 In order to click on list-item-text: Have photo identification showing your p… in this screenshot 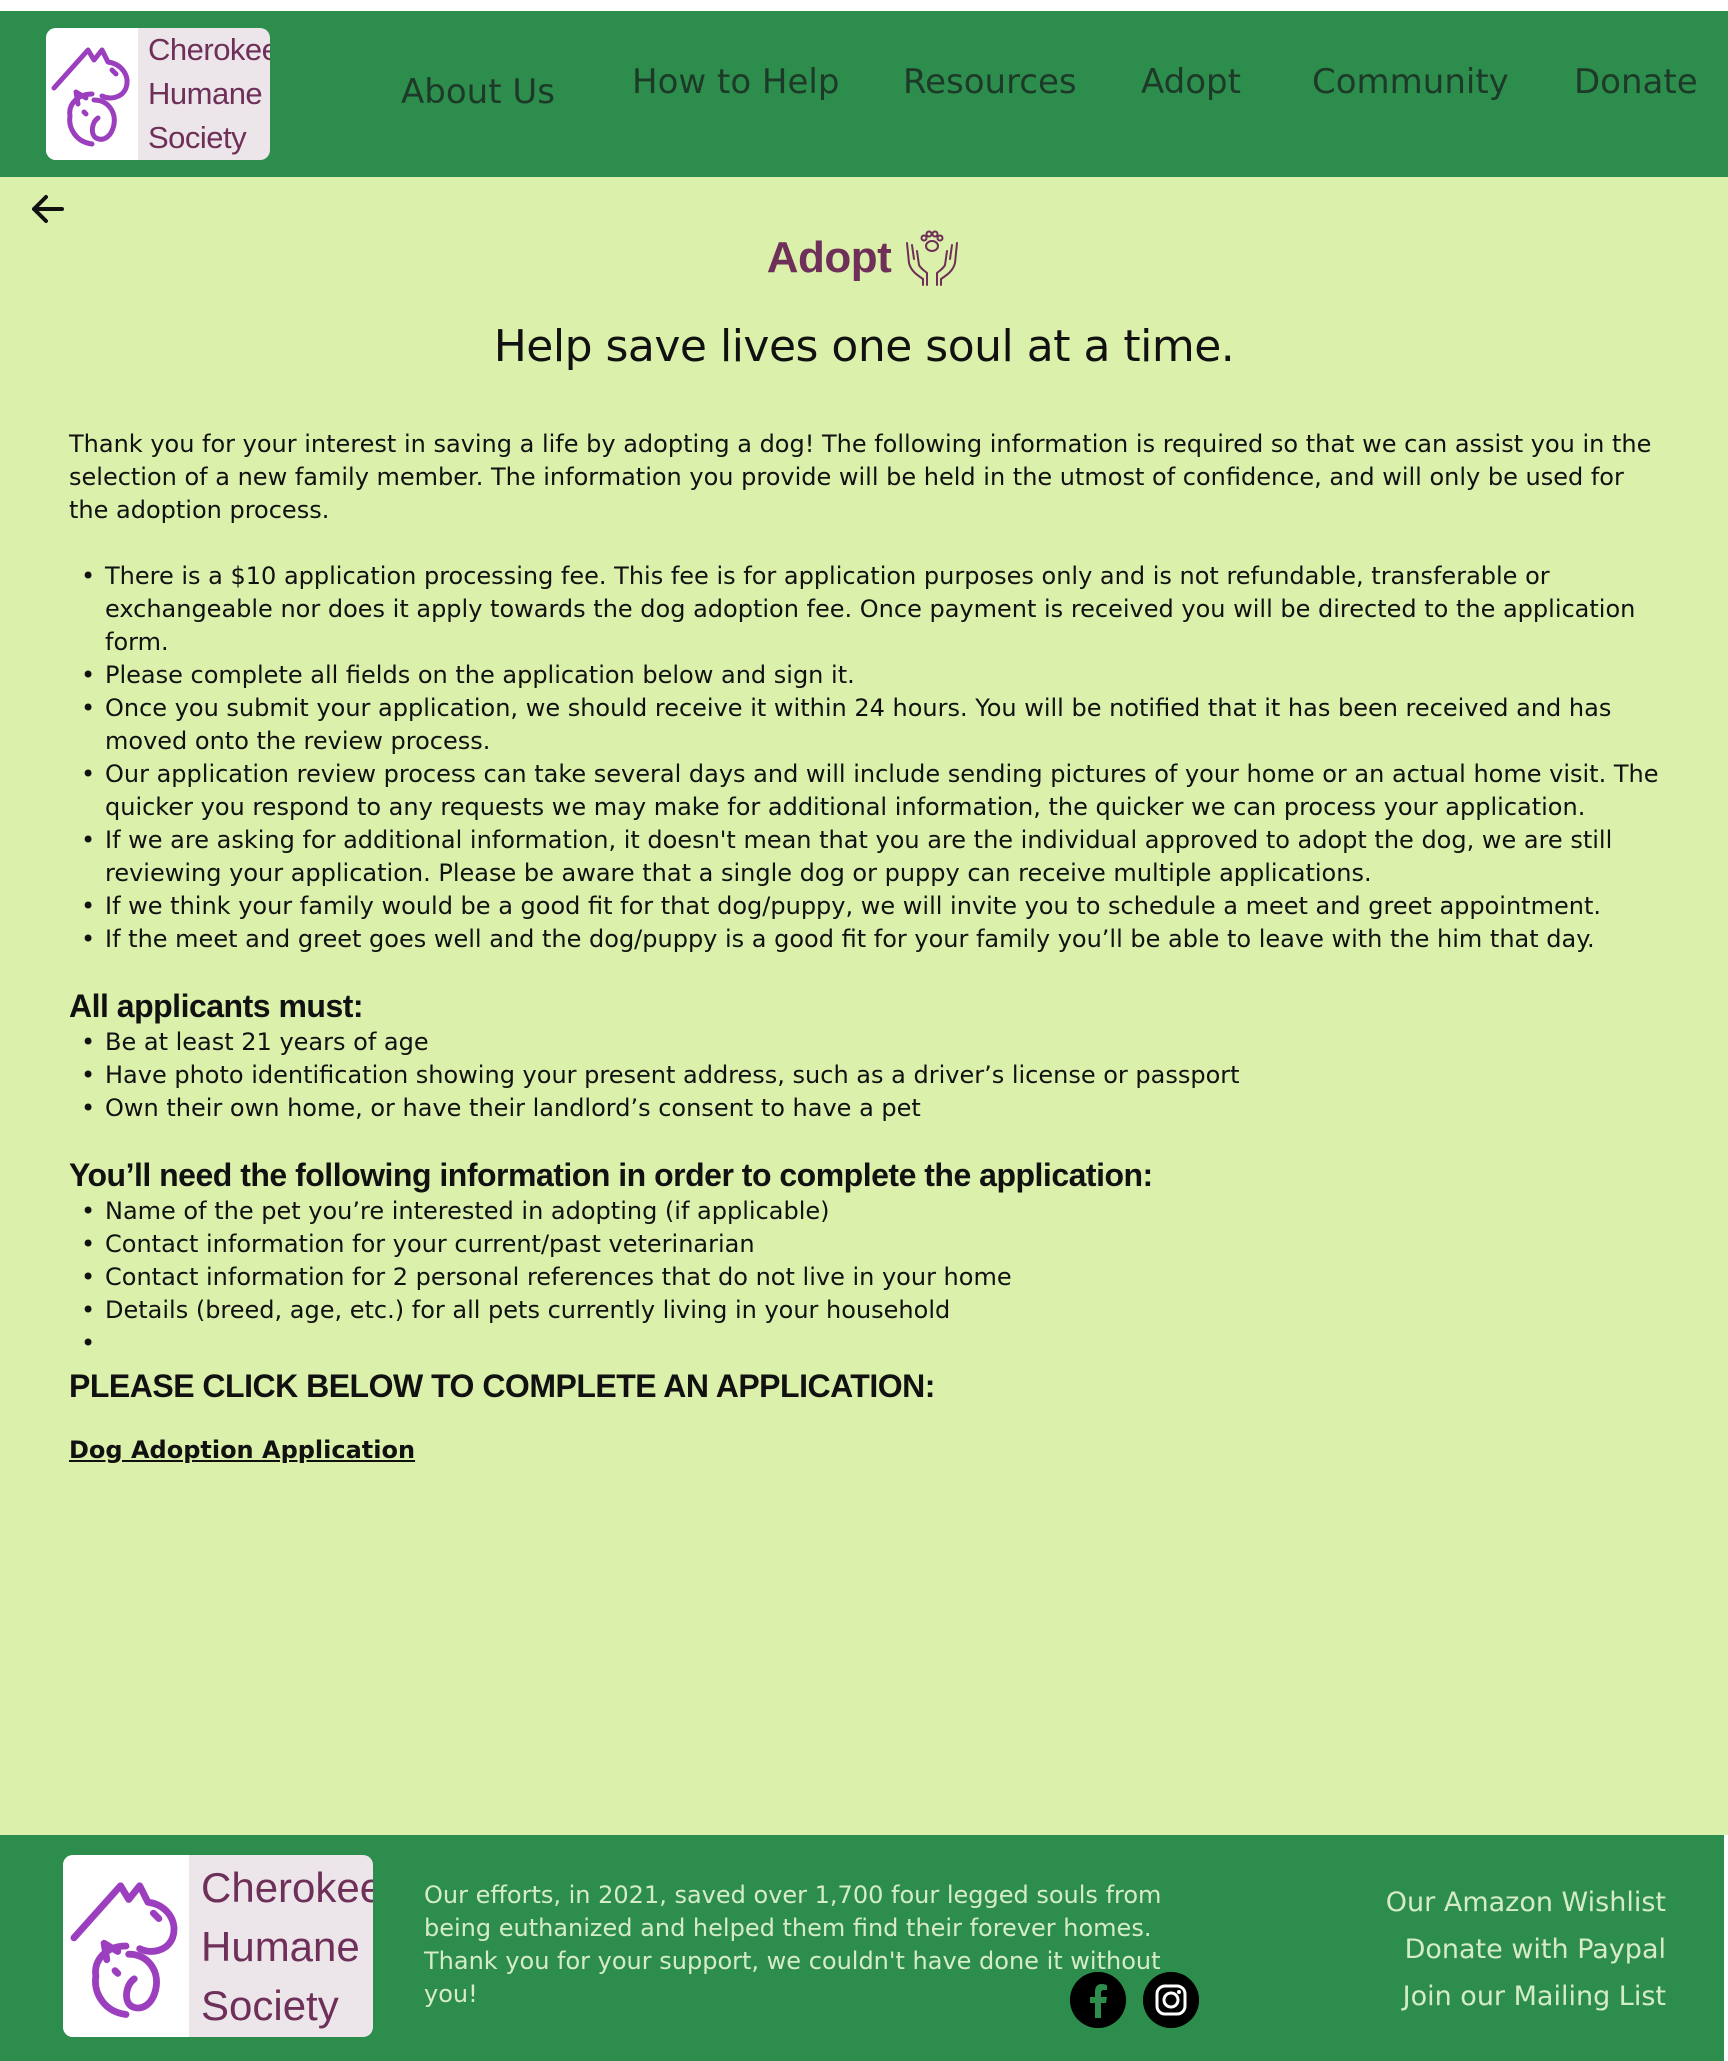, I will do `click(672, 1075)`.